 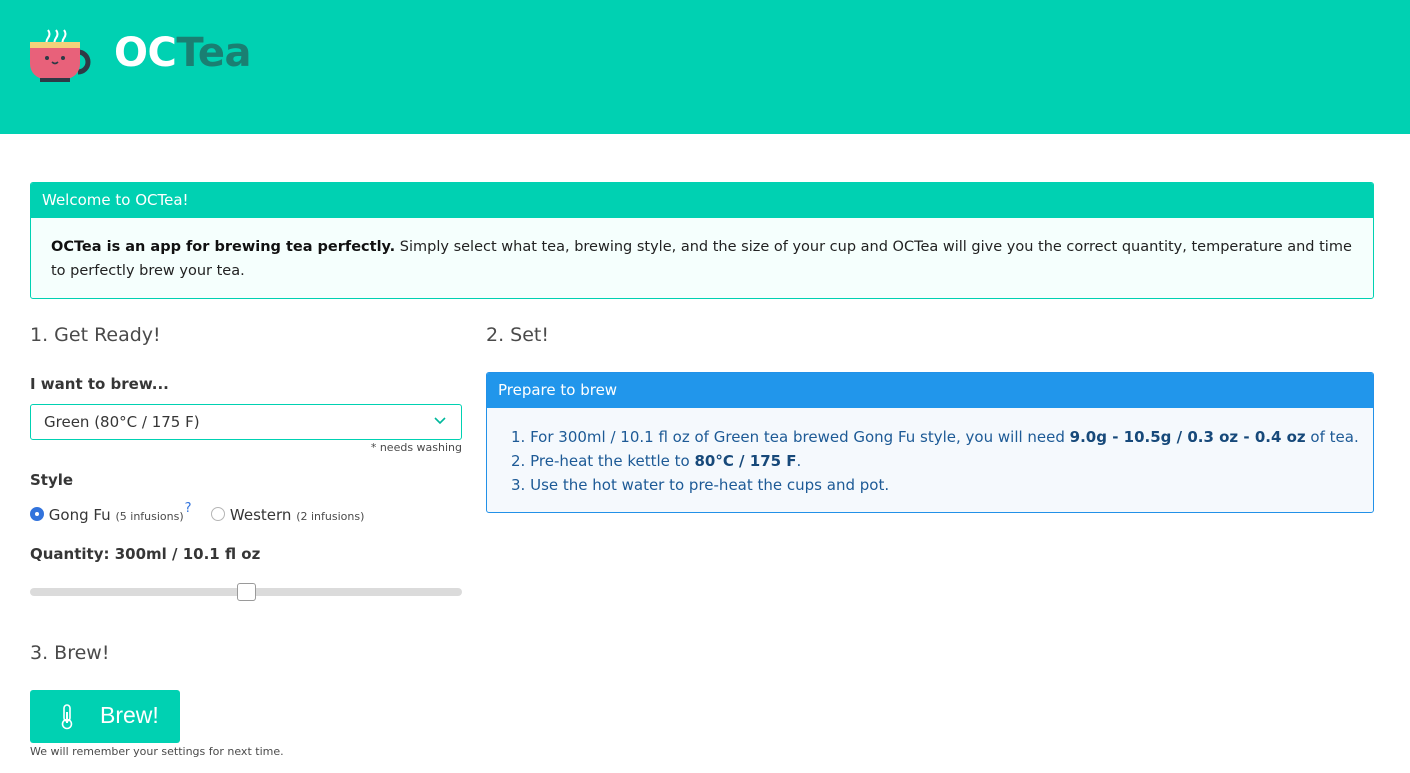 I want to click on step-number: 2., so click(x=518, y=461).